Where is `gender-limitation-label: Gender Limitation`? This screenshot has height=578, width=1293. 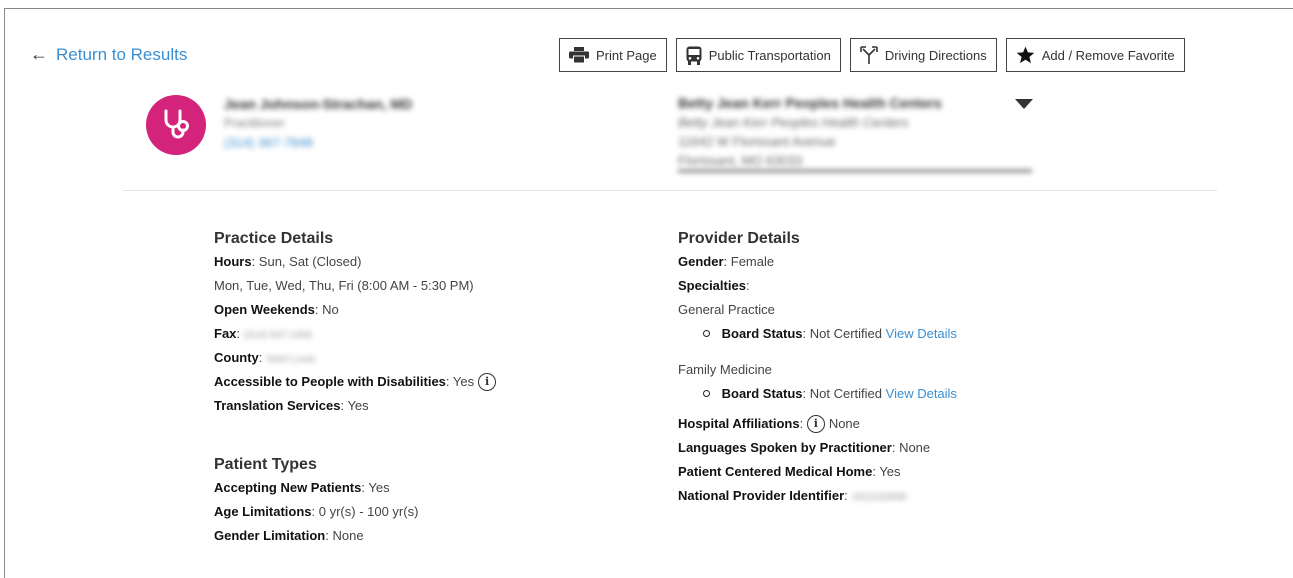 gender-limitation-label: Gender Limitation is located at coordinates (270, 535).